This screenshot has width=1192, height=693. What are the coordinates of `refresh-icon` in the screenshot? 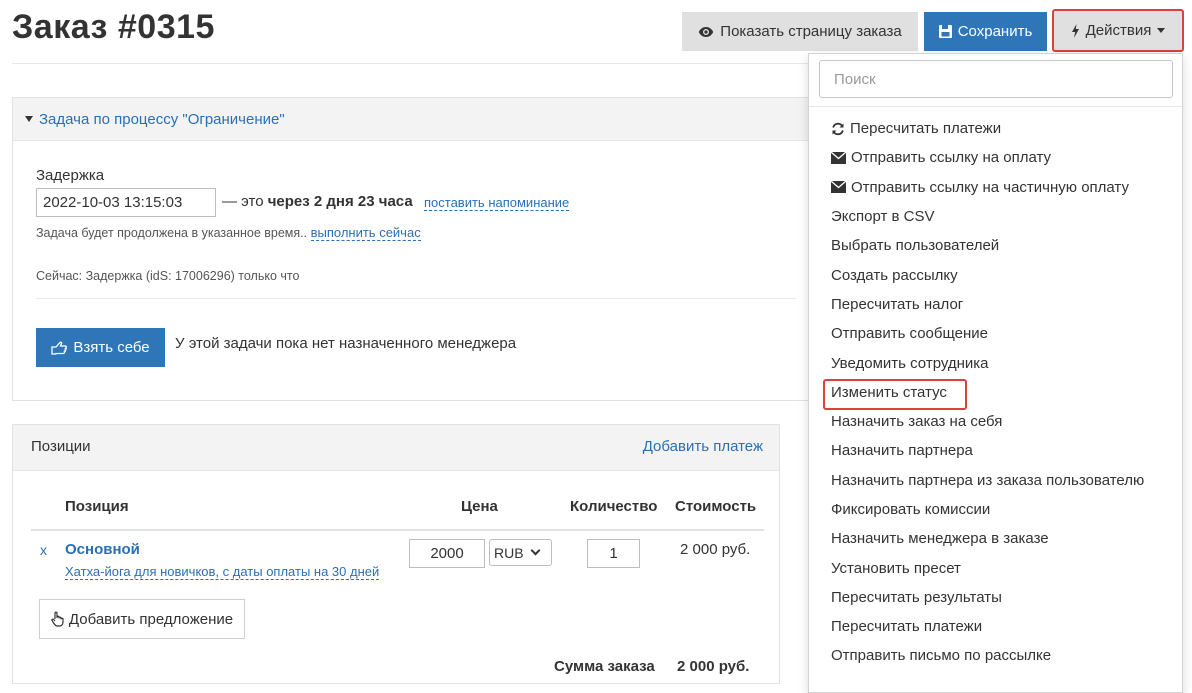 It's located at (838, 129).